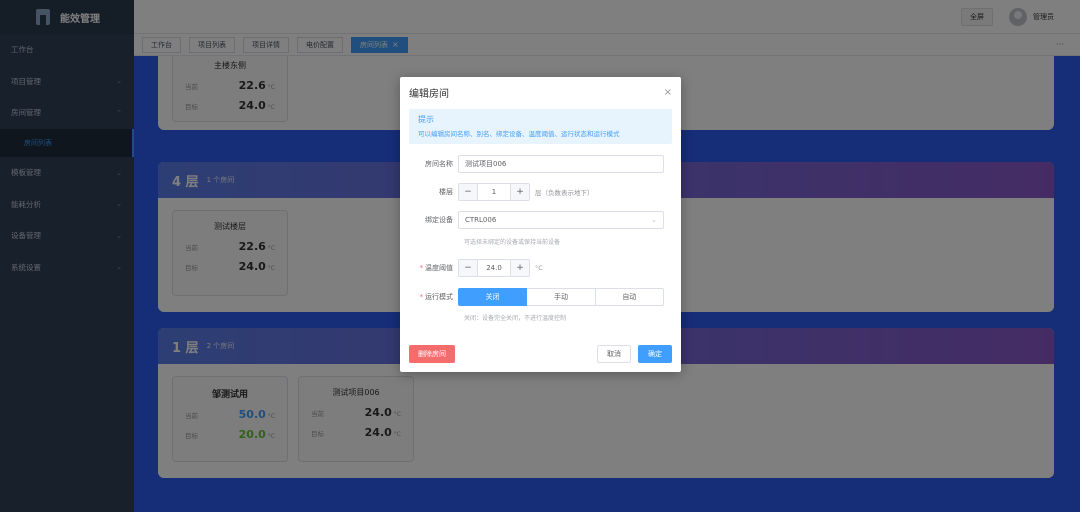 The height and width of the screenshot is (512, 1080). I want to click on temperature-input: 24.0, so click(494, 268).